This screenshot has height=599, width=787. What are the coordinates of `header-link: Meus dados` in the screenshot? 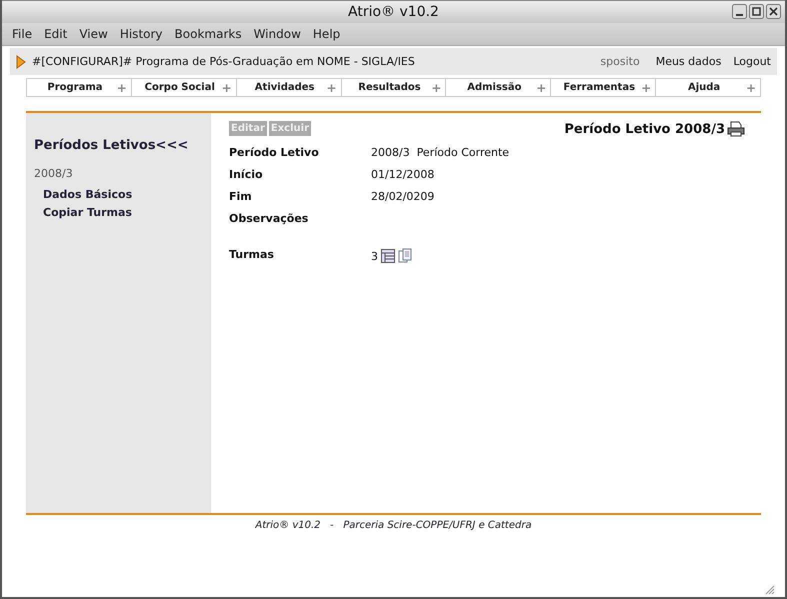 It's located at (689, 61).